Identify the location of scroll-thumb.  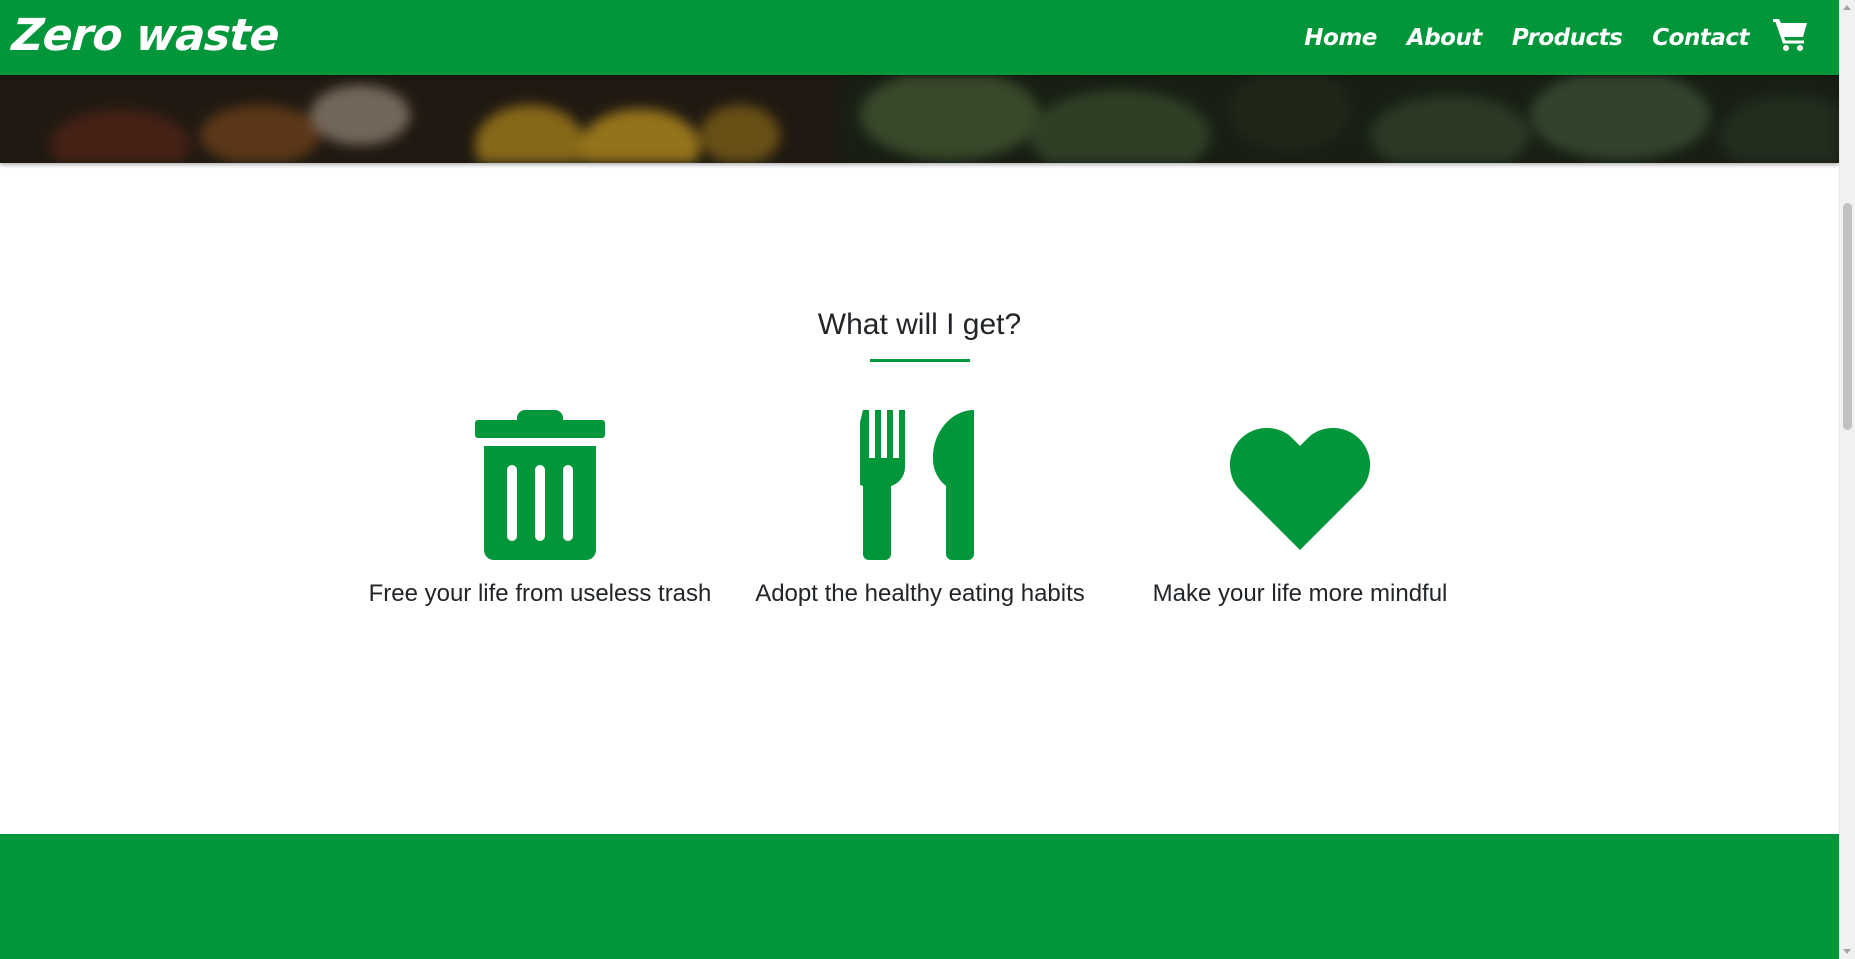
(1847, 316).